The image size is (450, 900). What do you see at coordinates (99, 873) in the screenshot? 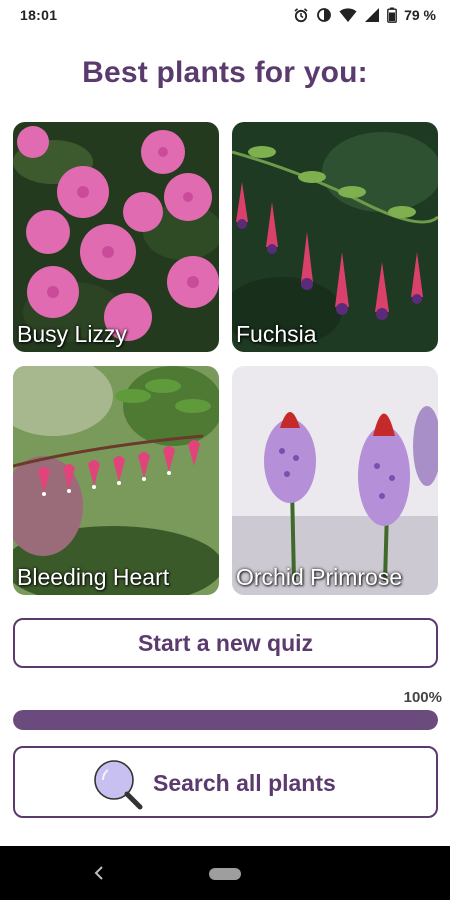
I see `back-icon` at bounding box center [99, 873].